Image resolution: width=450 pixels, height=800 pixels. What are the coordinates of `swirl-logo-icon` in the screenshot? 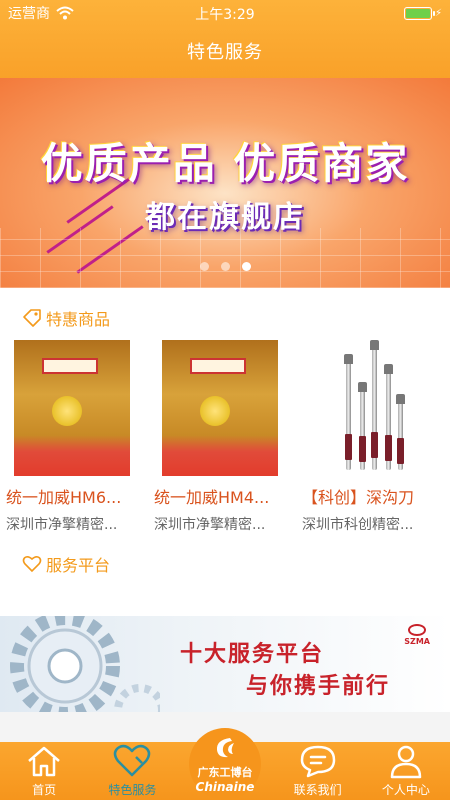 It's located at (225, 747).